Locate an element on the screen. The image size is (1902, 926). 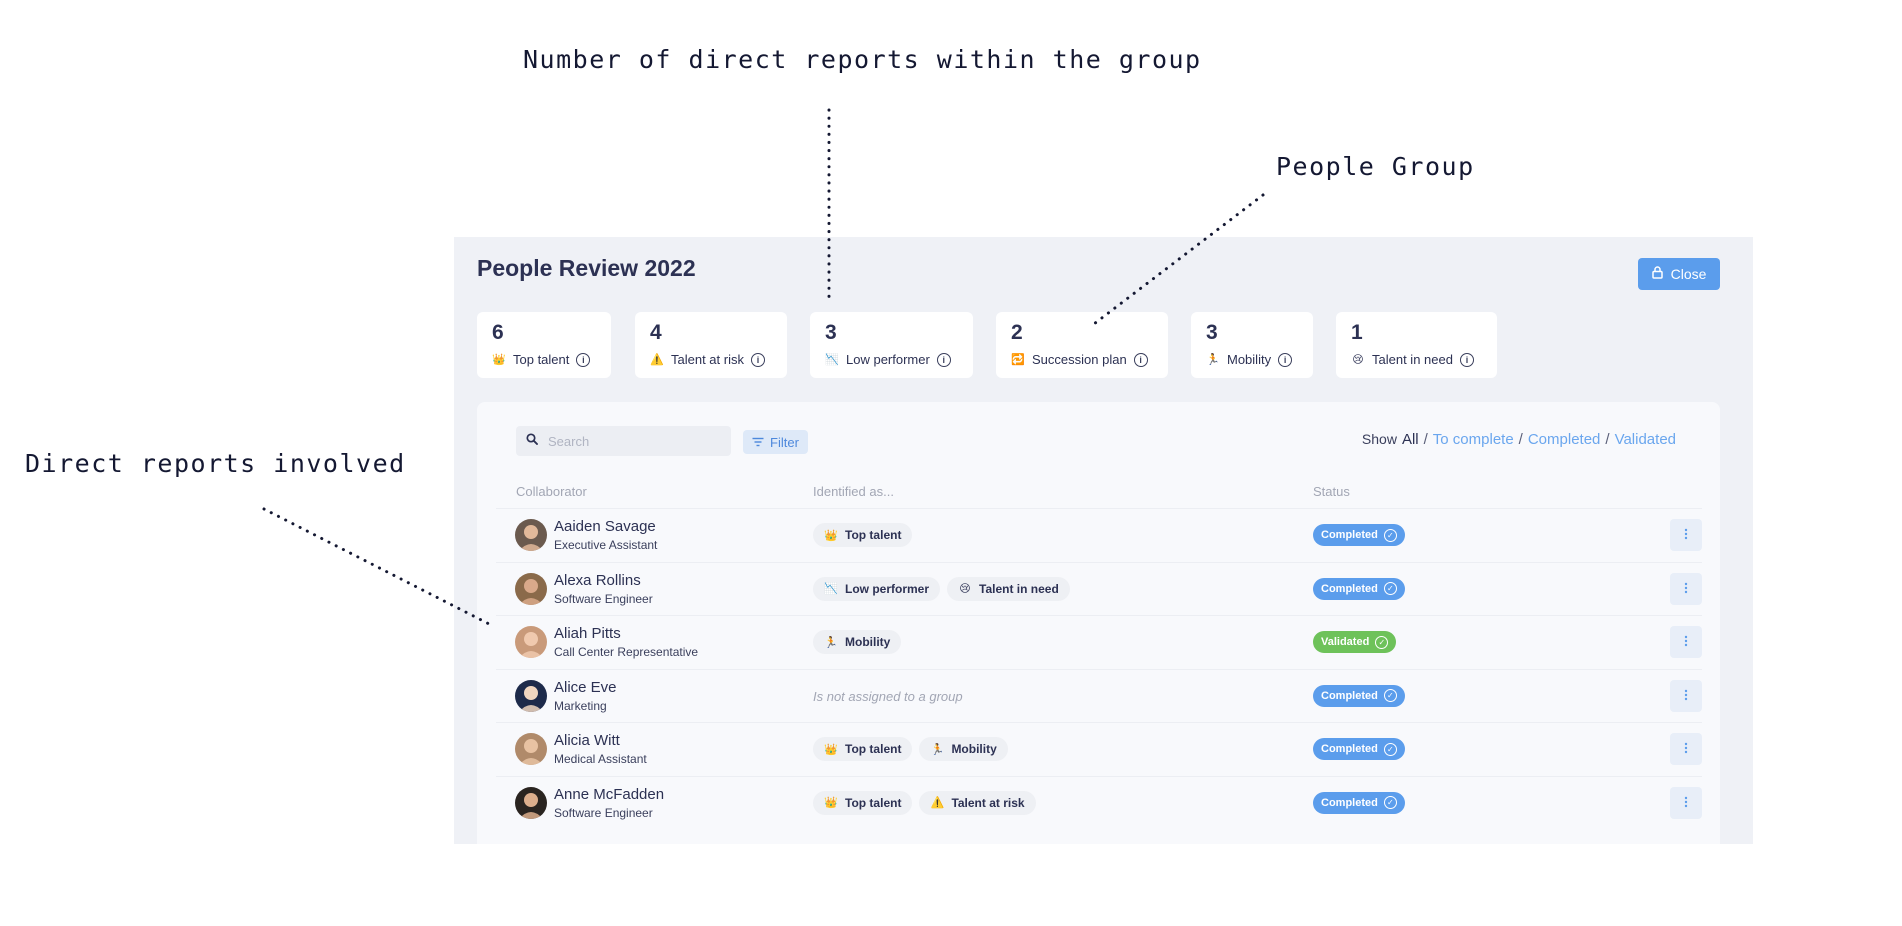
collaborator-name: Aaiden Savage is located at coordinates (605, 526).